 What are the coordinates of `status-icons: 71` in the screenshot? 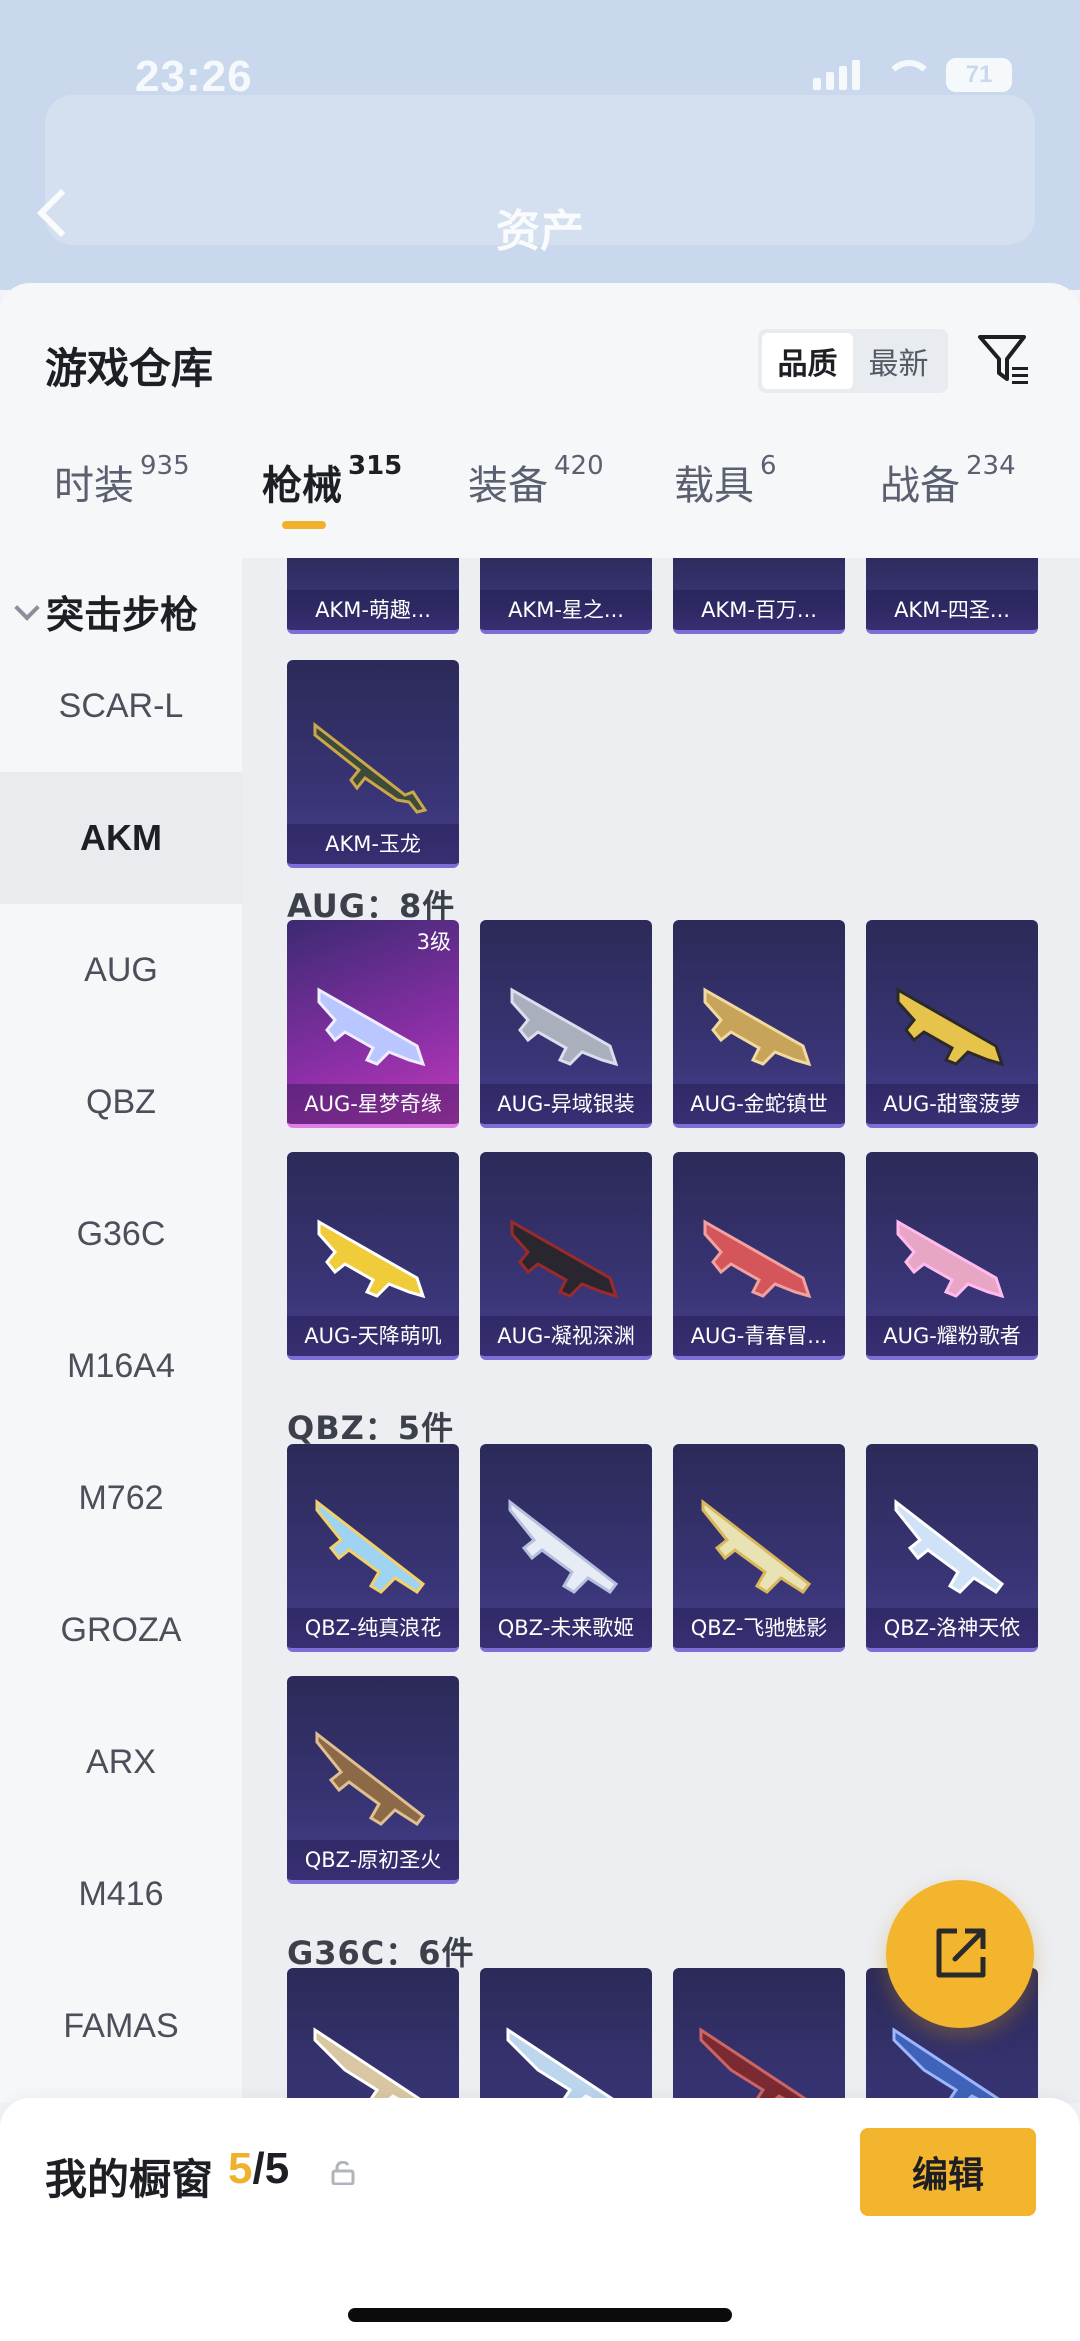 It's located at (912, 75).